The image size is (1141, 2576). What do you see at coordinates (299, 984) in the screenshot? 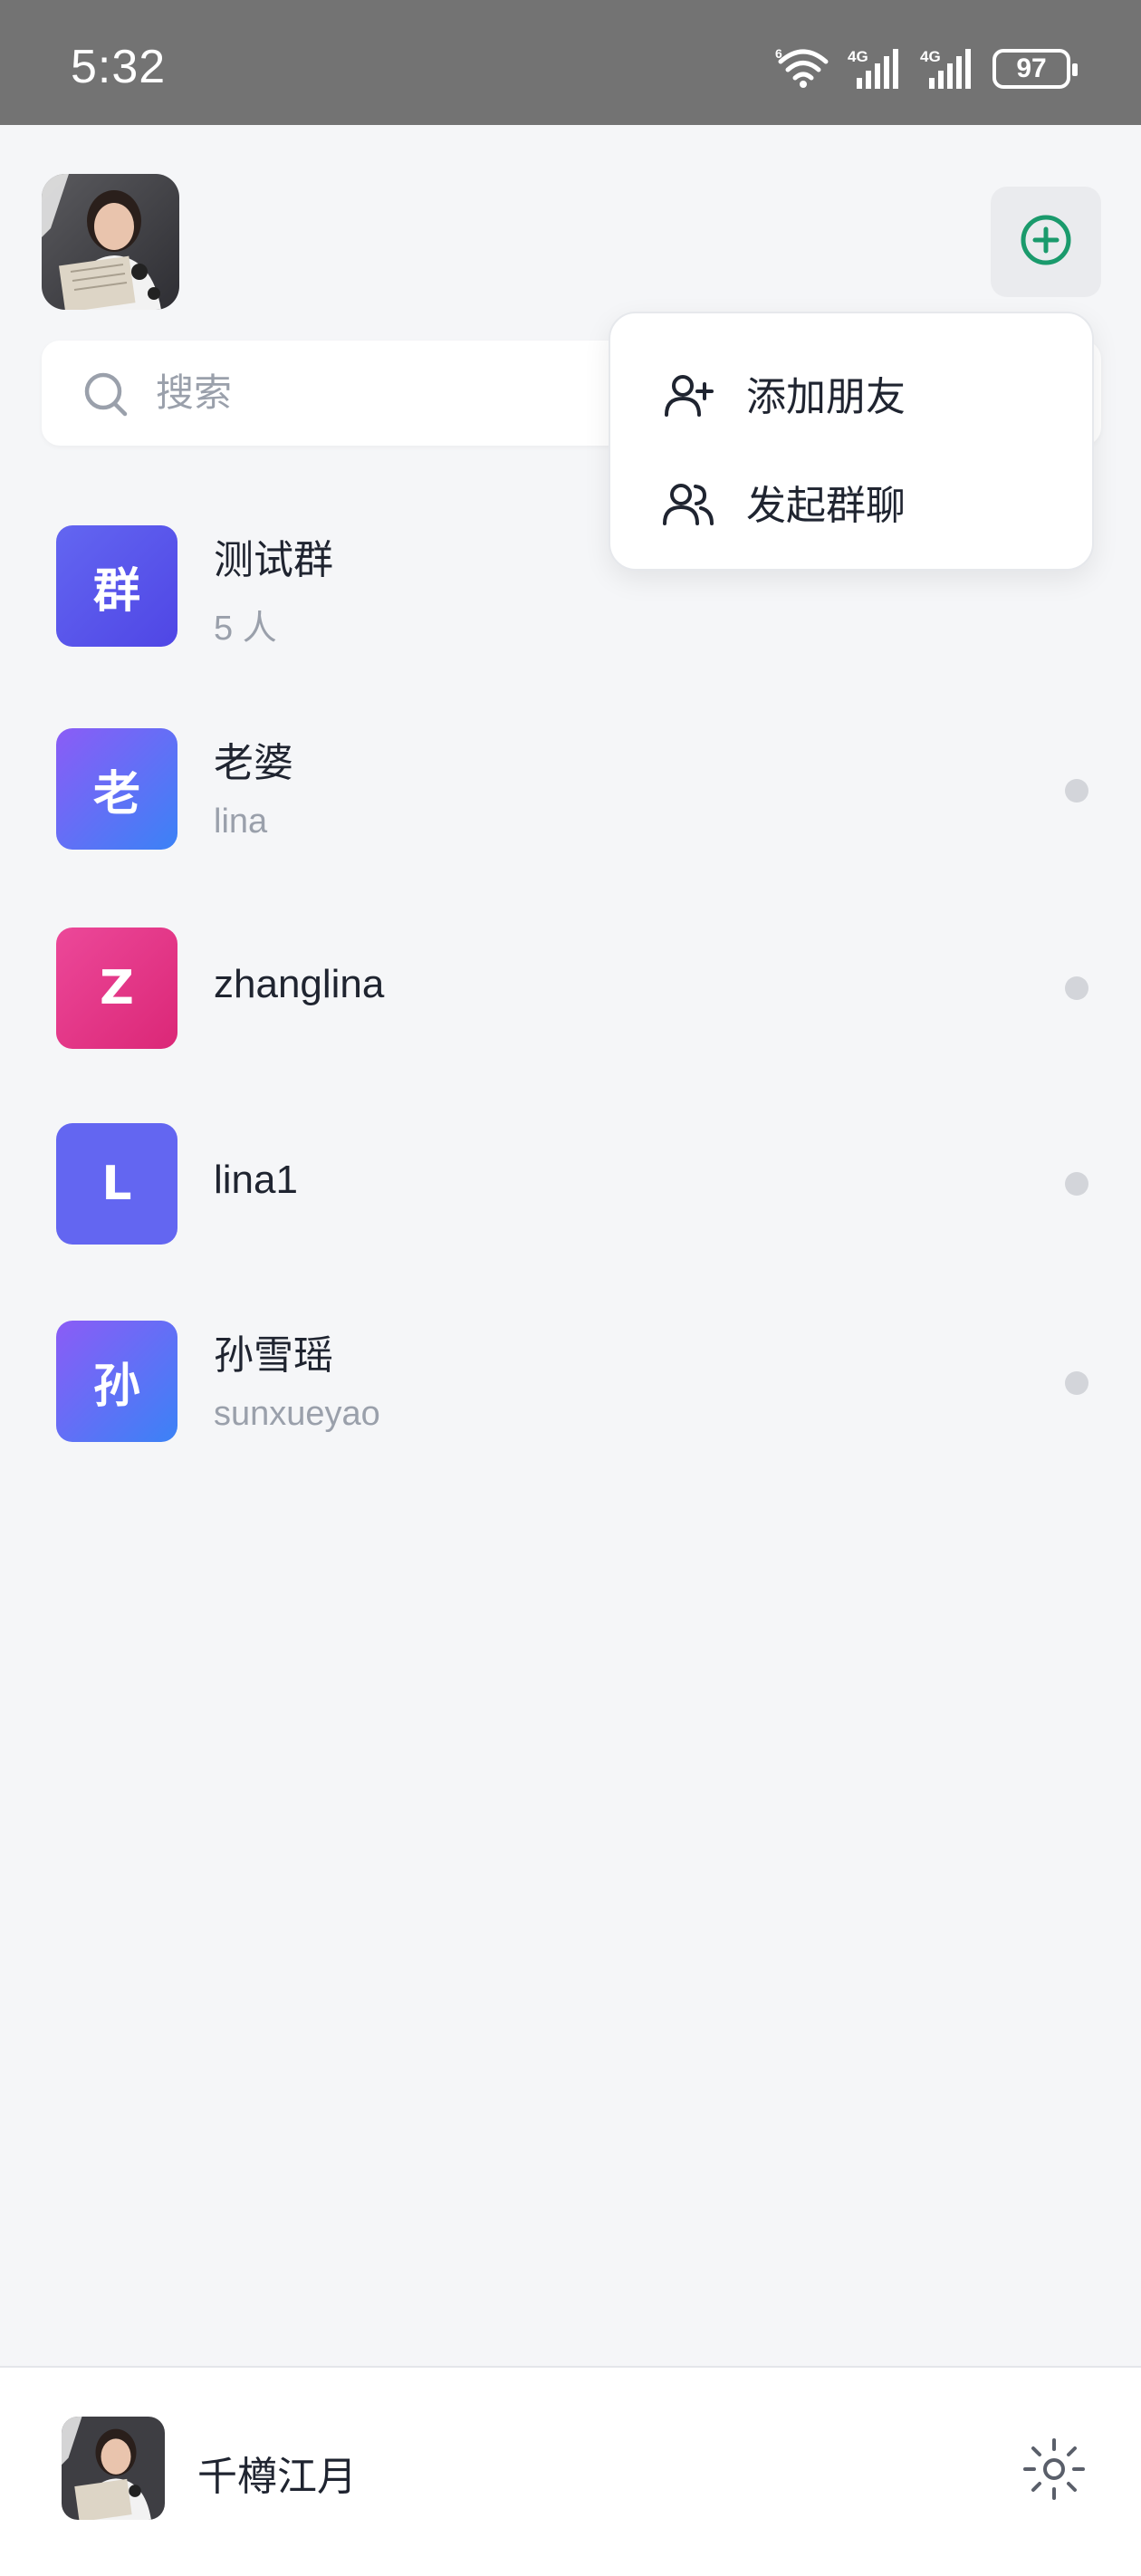
I see `conversation-name: zhanglina` at bounding box center [299, 984].